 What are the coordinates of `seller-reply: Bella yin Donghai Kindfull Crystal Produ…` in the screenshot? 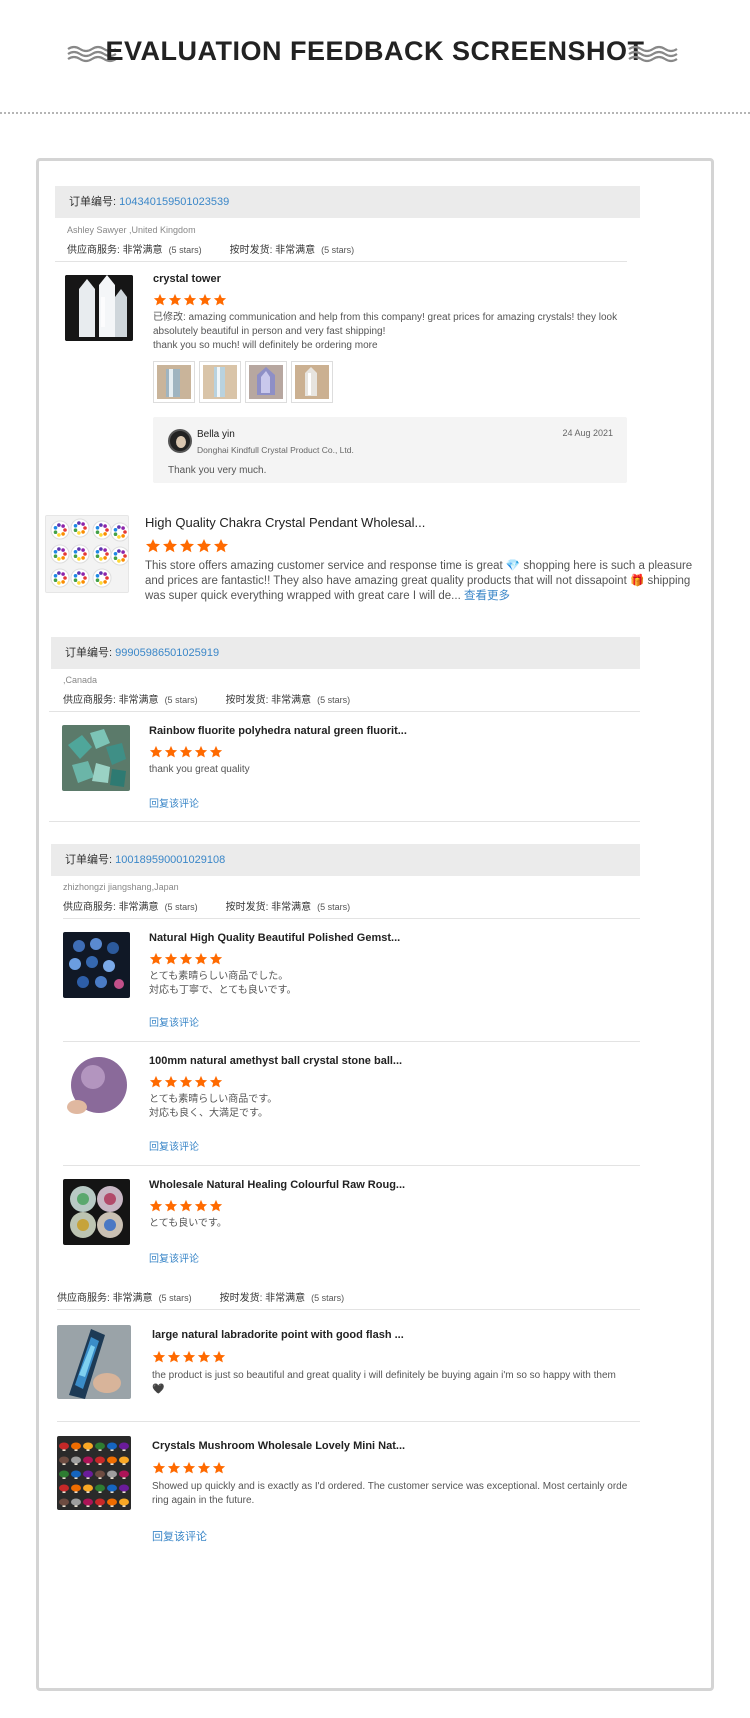 It's located at (390, 450).